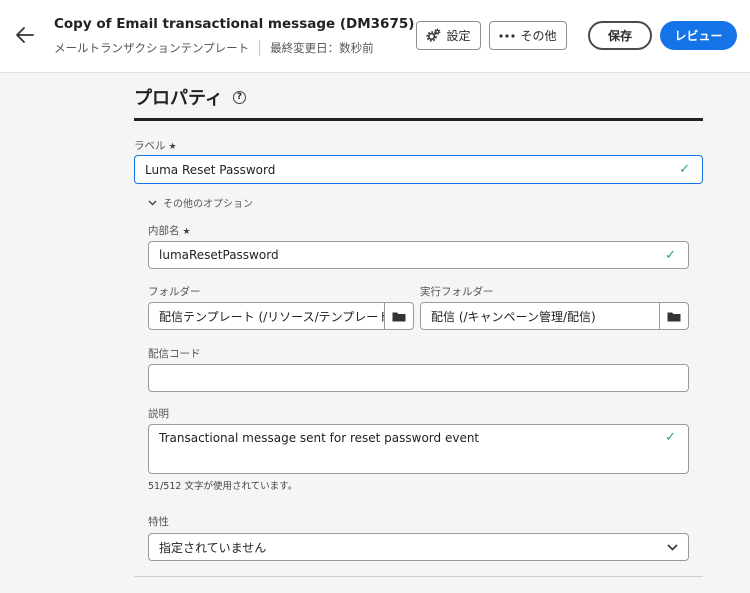 The image size is (750, 593). What do you see at coordinates (418, 378) in the screenshot?
I see `delivery-code-input` at bounding box center [418, 378].